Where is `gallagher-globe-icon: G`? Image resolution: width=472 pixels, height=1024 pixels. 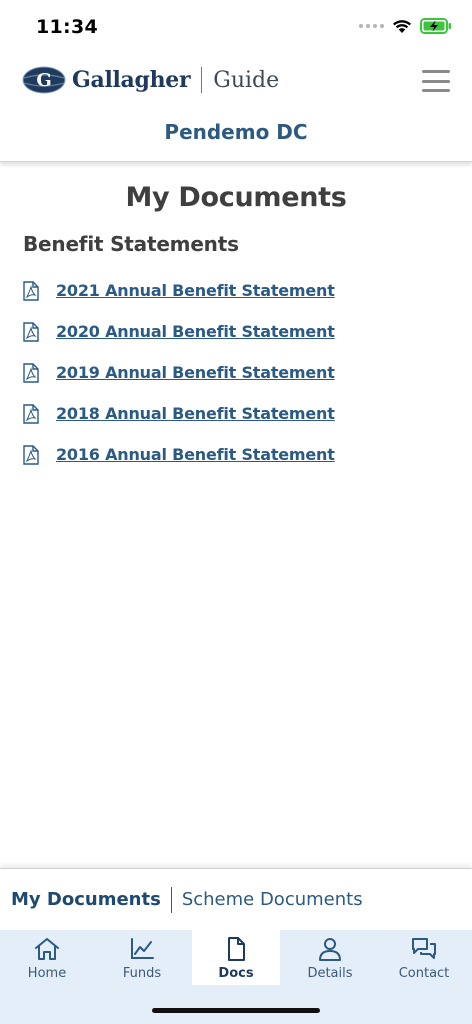 gallagher-globe-icon: G is located at coordinates (44, 80).